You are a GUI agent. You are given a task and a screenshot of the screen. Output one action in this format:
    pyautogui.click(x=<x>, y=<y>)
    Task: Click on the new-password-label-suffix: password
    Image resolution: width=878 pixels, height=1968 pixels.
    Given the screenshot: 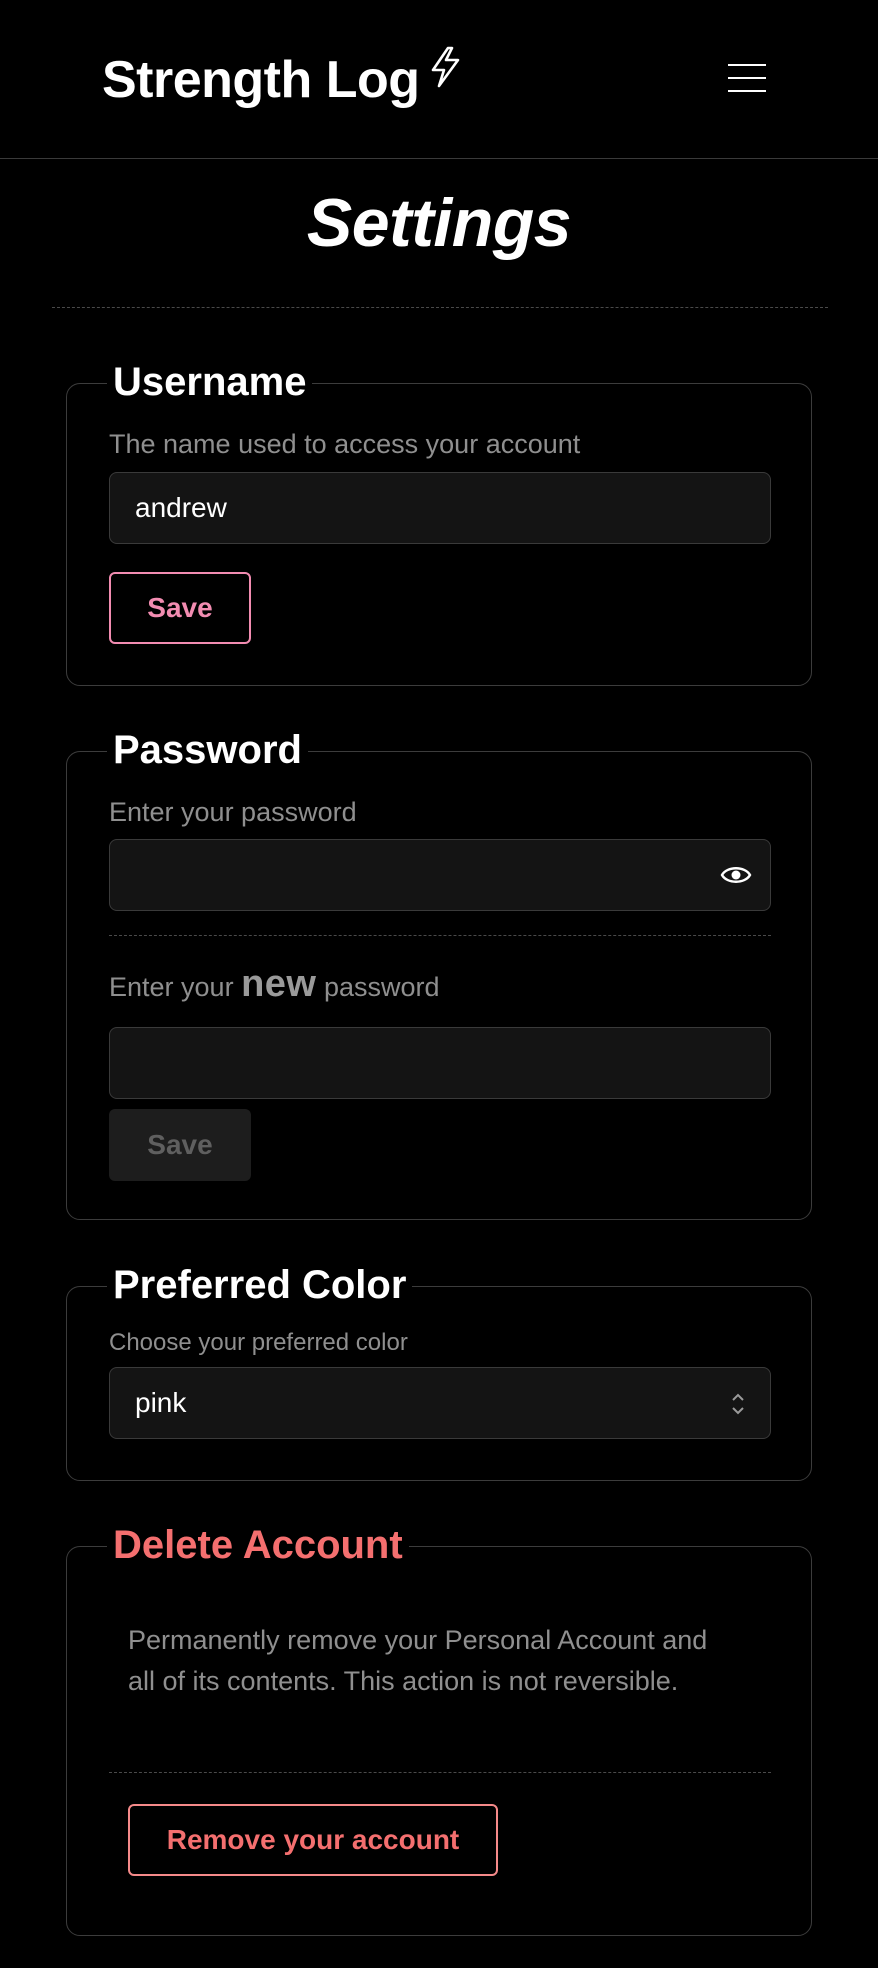 What is the action you would take?
    pyautogui.click(x=382, y=987)
    